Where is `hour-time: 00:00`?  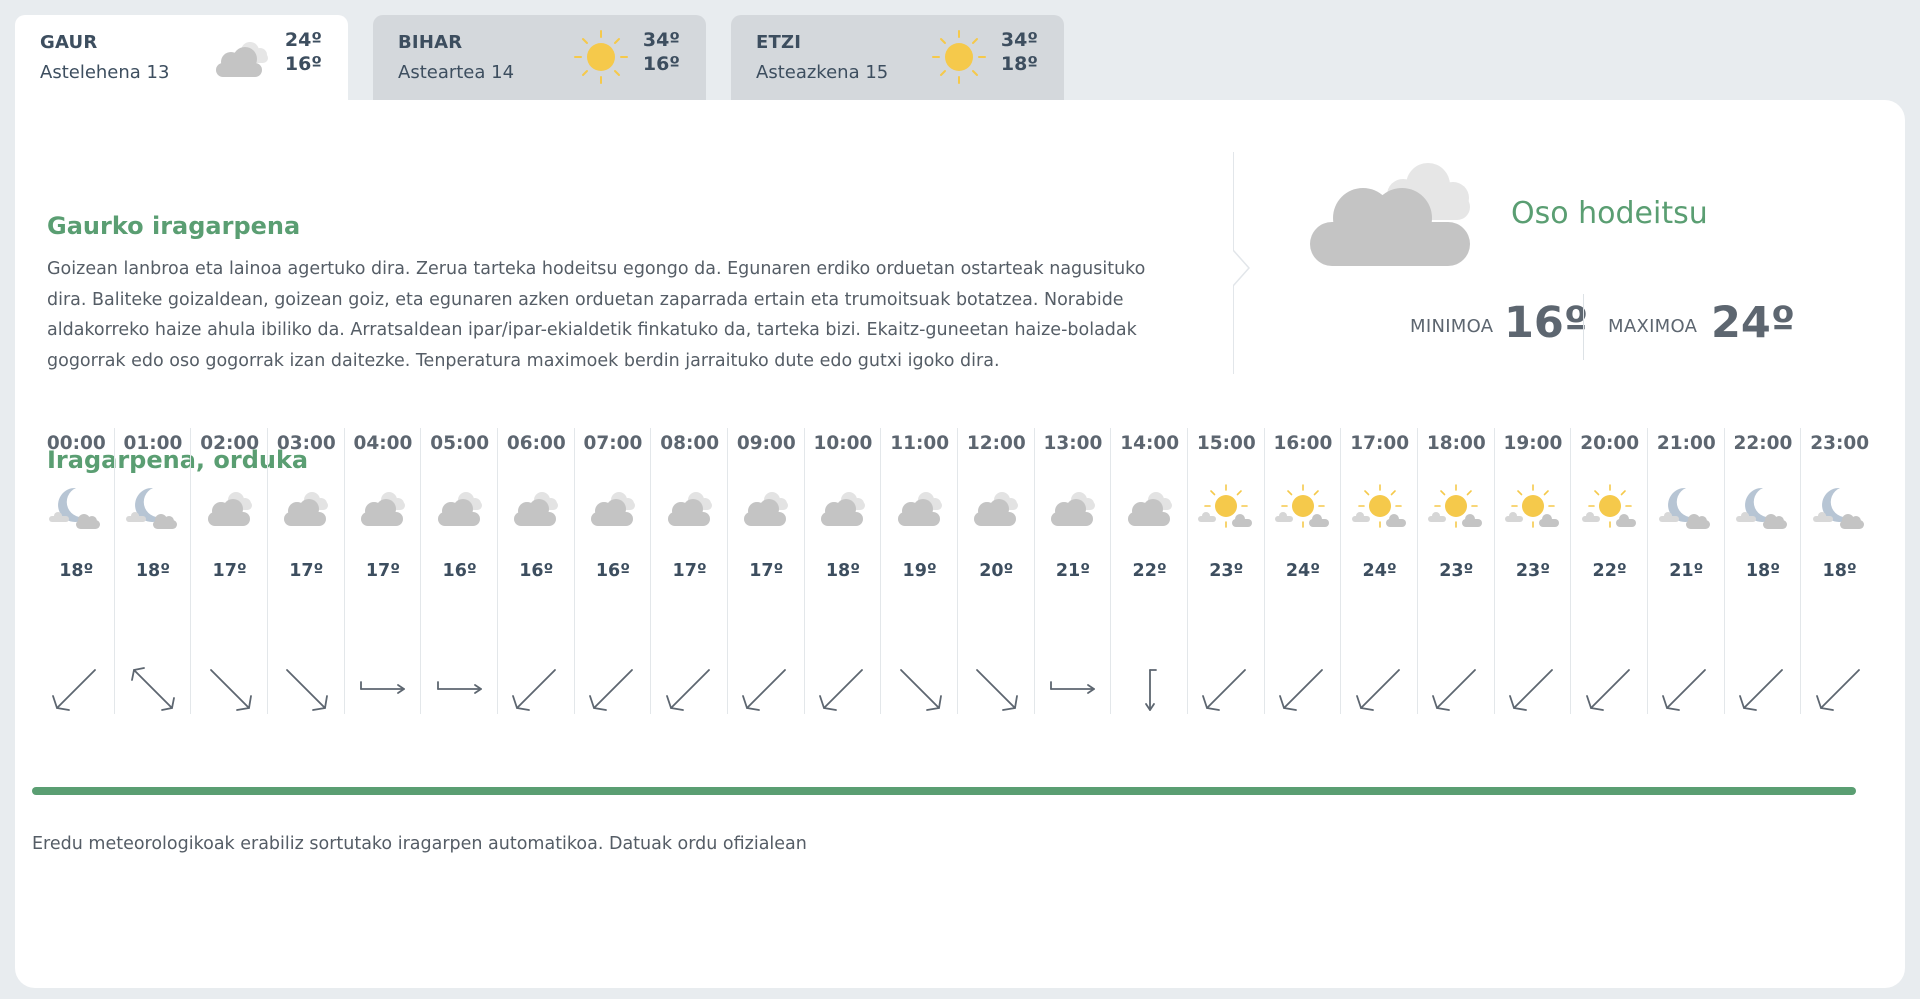 hour-time: 00:00 is located at coordinates (76, 443).